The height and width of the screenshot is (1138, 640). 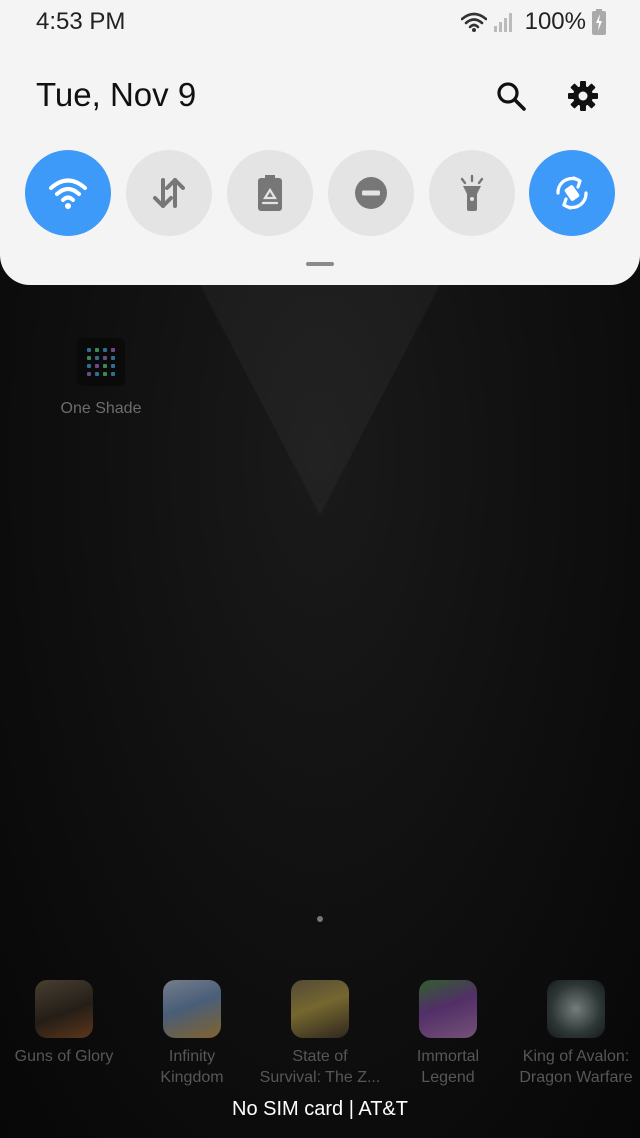 I want to click on app-label: King of Avalon: Dragon Warfare, so click(x=576, y=1067).